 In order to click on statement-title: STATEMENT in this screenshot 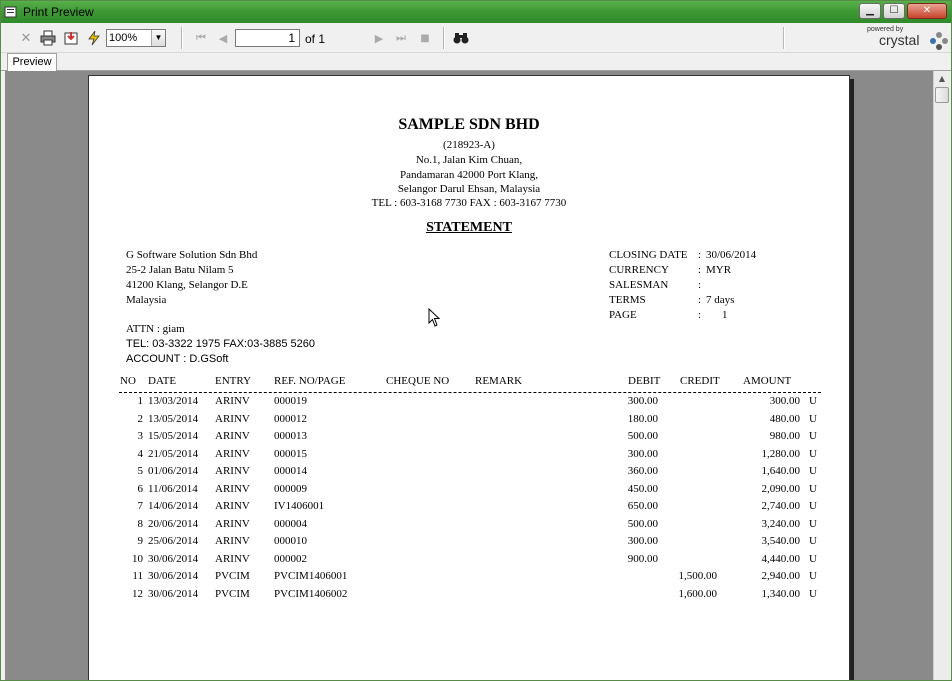, I will do `click(469, 227)`.